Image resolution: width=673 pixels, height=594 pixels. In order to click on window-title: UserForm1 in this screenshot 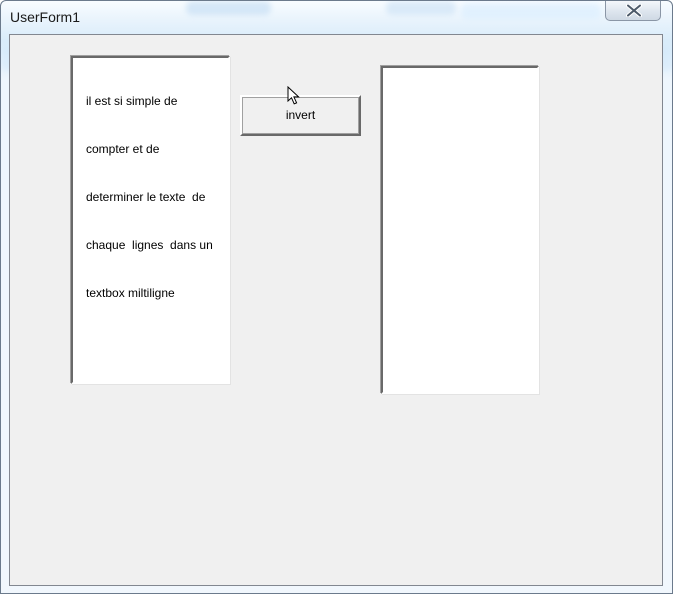, I will do `click(45, 17)`.